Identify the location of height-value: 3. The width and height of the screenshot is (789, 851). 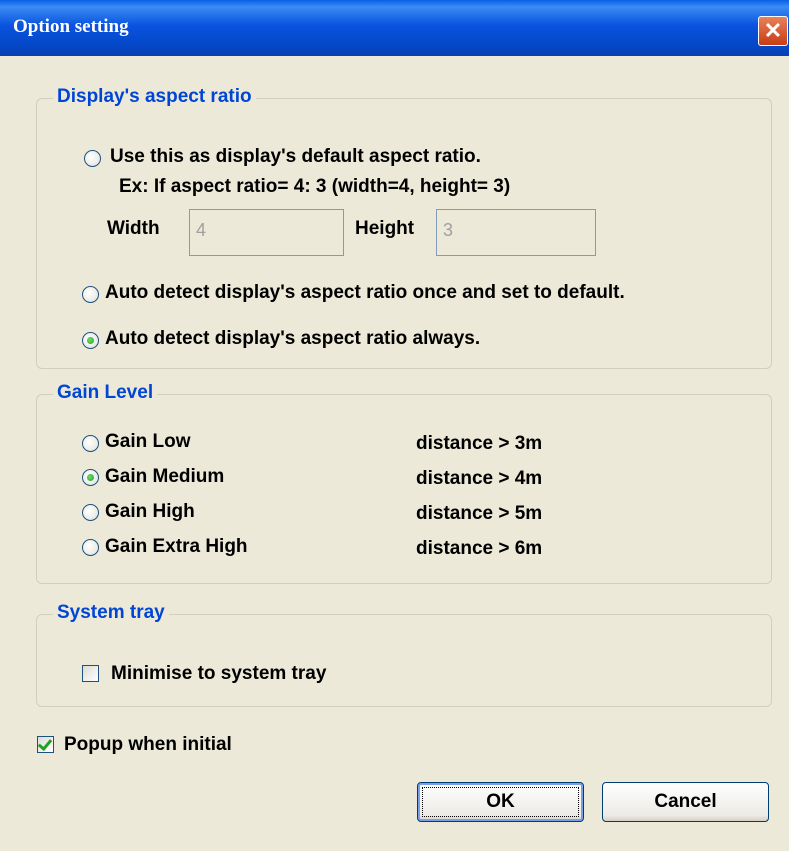
(448, 230).